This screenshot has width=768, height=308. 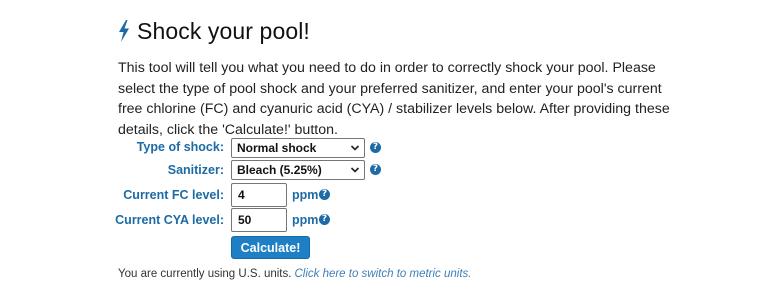 I want to click on sanitizer-help-icon: ?, so click(x=375, y=169).